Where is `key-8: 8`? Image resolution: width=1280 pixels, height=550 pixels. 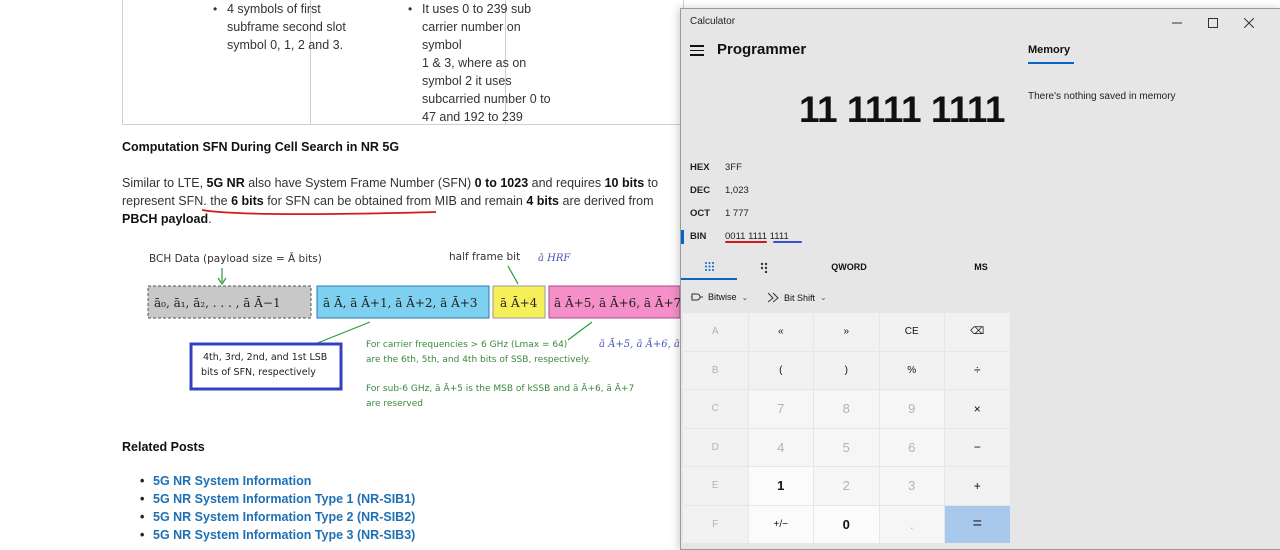
key-8: 8 is located at coordinates (846, 409).